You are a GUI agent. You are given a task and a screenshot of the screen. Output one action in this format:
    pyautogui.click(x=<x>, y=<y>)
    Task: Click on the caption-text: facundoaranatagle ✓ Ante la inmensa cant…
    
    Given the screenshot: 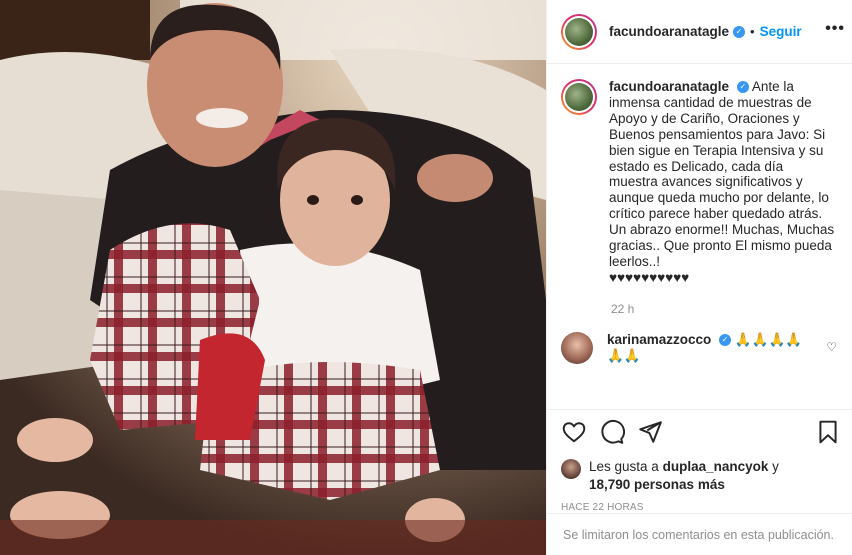 What is the action you would take?
    pyautogui.click(x=722, y=182)
    